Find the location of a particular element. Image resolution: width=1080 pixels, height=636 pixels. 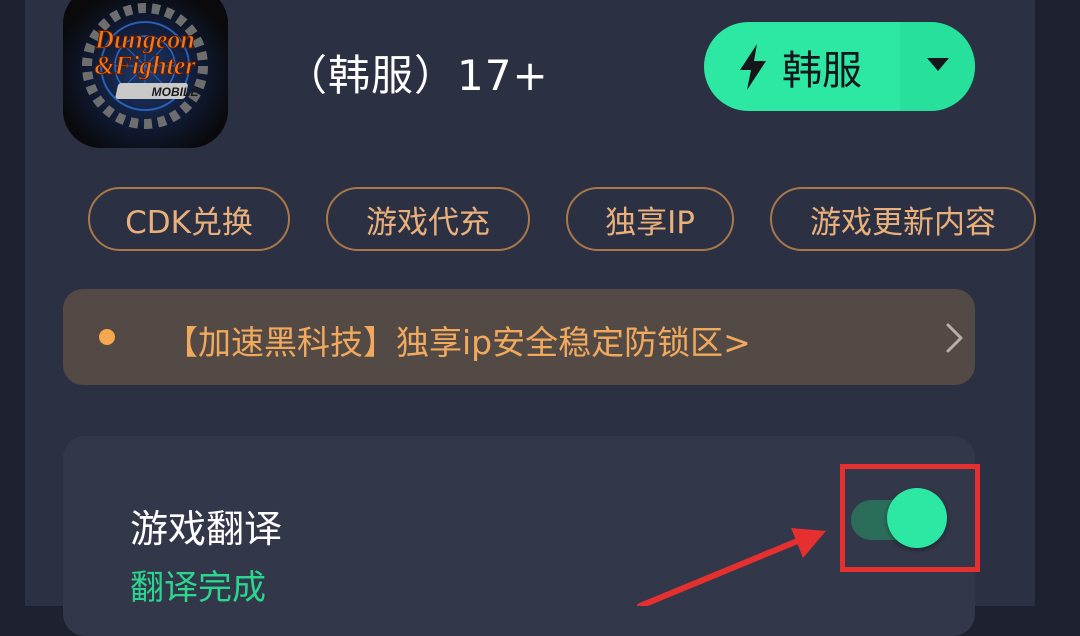

svg-text: MOBILE is located at coordinates (176, 92).